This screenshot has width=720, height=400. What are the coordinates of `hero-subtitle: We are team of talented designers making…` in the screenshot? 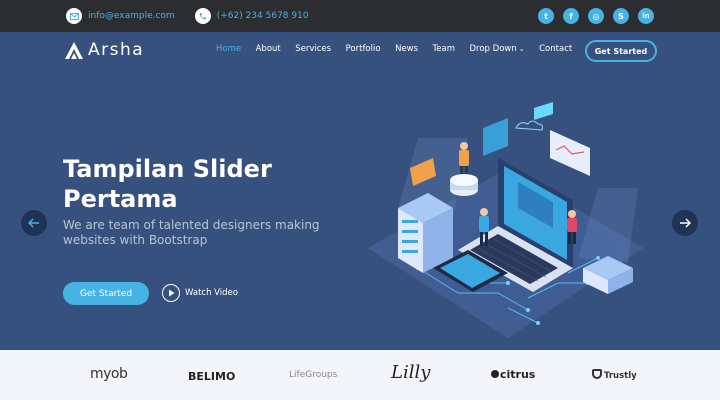 It's located at (191, 232).